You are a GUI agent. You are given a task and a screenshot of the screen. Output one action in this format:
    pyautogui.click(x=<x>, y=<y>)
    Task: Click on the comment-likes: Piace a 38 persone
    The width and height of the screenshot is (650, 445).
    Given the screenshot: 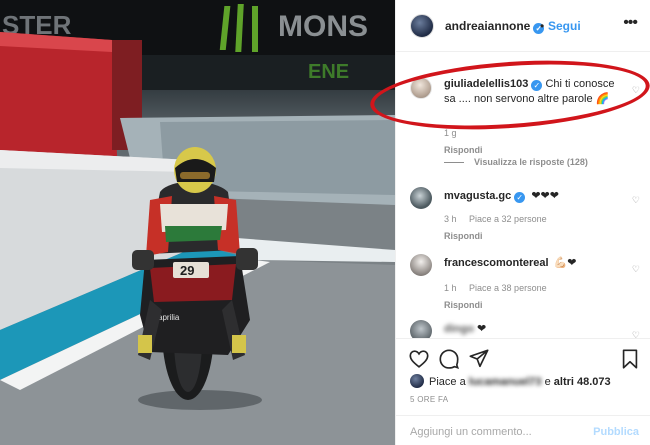 What is the action you would take?
    pyautogui.click(x=508, y=288)
    